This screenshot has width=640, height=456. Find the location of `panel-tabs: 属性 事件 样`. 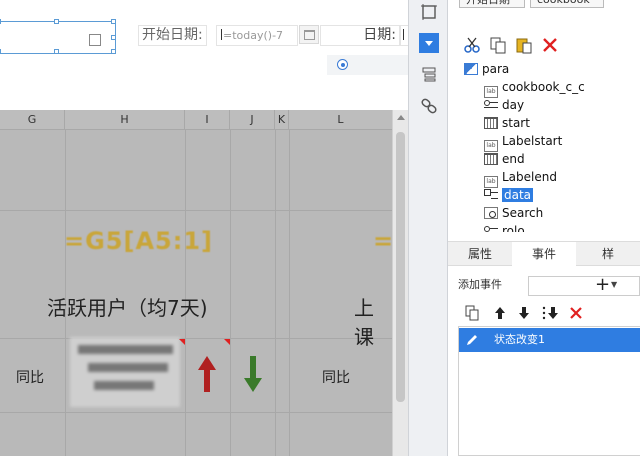

panel-tabs: 属性 事件 样 is located at coordinates (544, 253).